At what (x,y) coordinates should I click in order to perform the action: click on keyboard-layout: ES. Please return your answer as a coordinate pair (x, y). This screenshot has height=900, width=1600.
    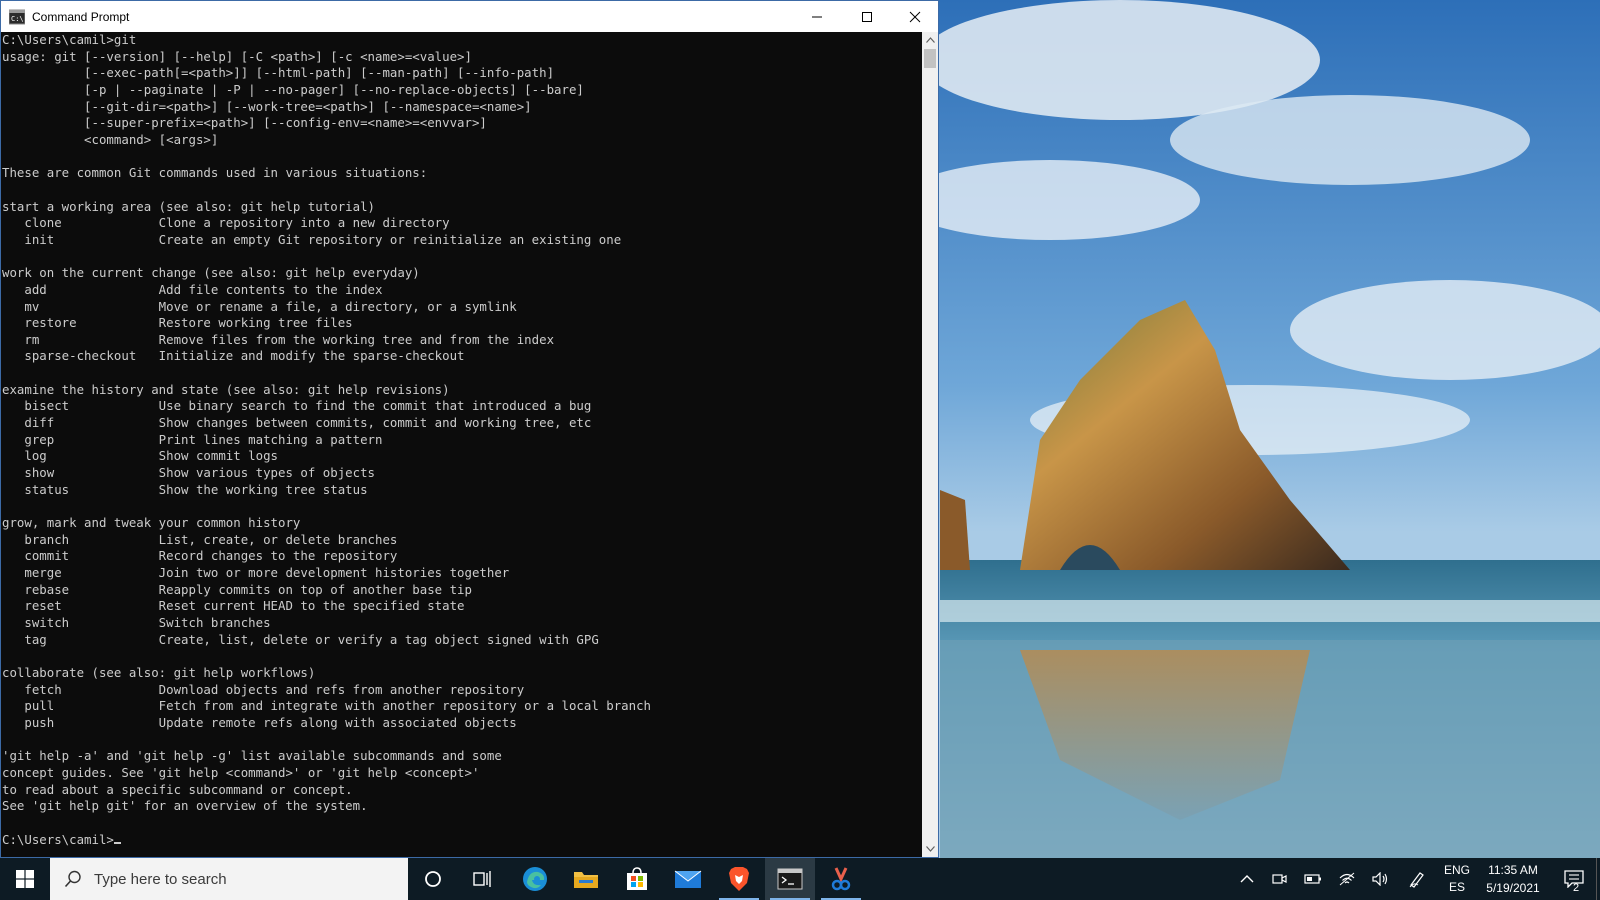
    Looking at the image, I should click on (1456, 887).